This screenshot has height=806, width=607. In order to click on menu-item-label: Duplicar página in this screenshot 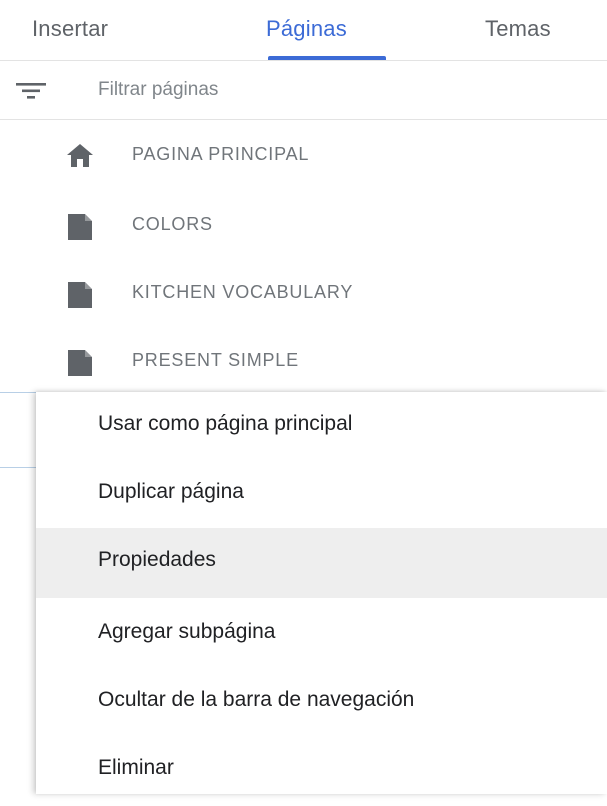, I will do `click(171, 491)`.